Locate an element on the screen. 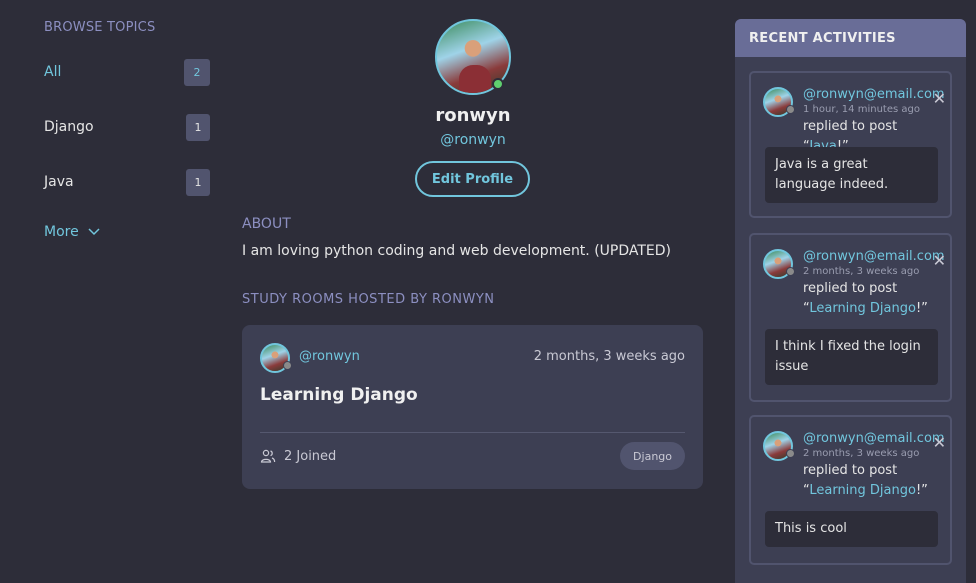 The image size is (976, 583). chevron-down-icon is located at coordinates (94, 232).